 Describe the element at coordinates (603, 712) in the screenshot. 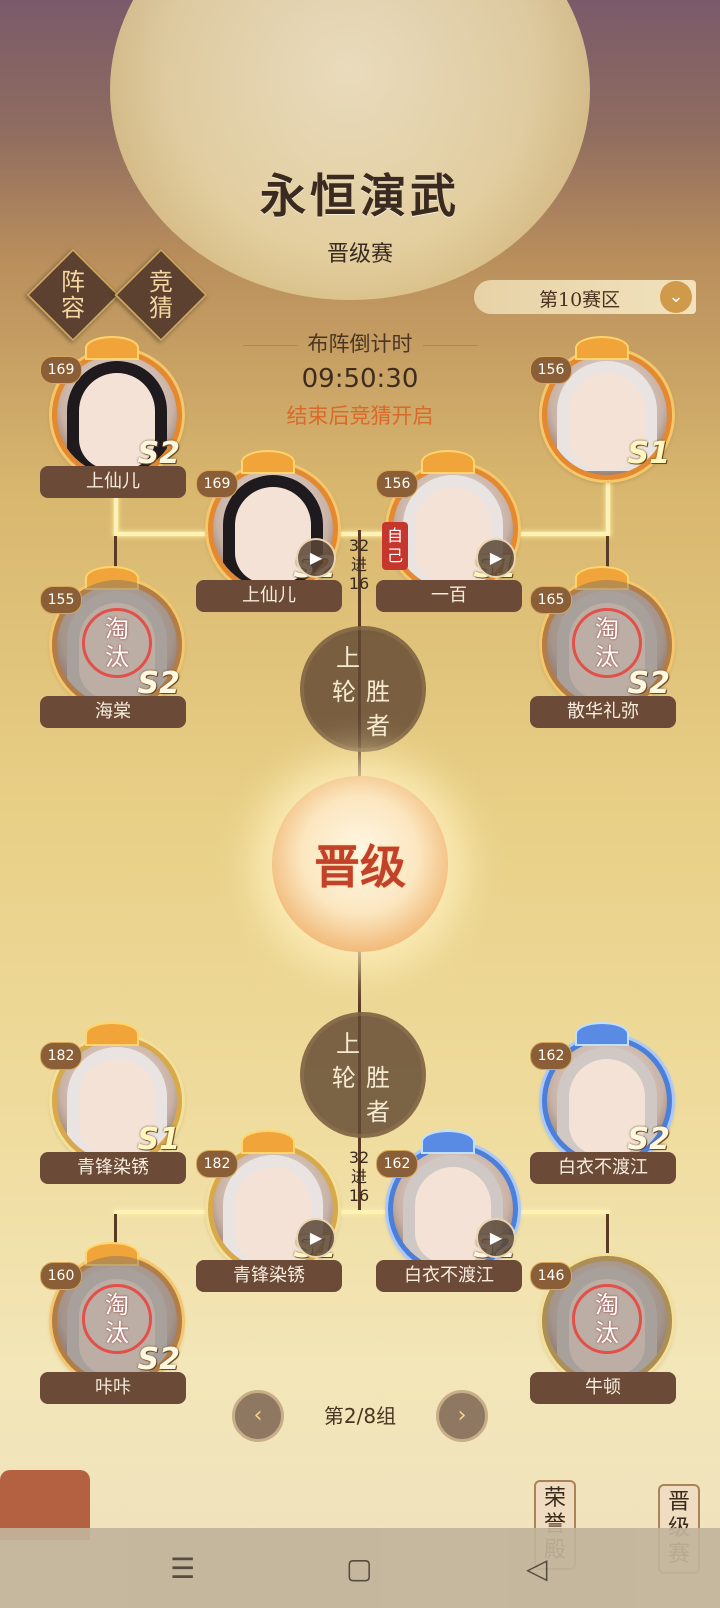

I see `player-name: 散华礼弥` at that location.